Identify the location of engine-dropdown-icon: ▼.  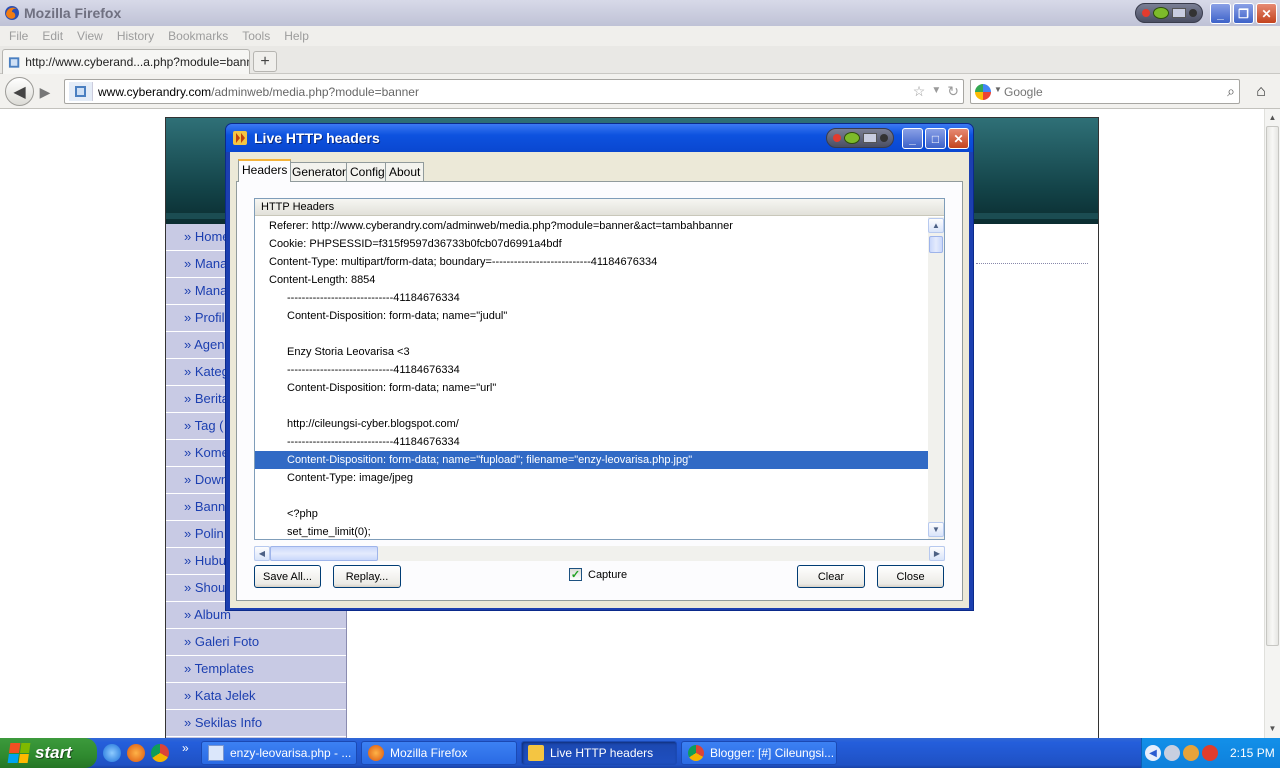
(998, 89).